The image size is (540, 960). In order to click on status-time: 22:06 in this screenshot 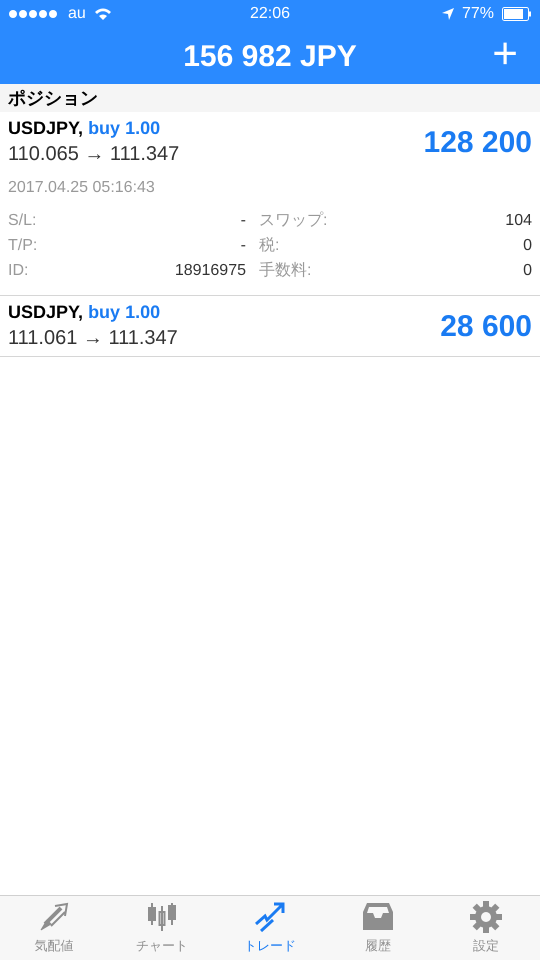, I will do `click(270, 14)`.